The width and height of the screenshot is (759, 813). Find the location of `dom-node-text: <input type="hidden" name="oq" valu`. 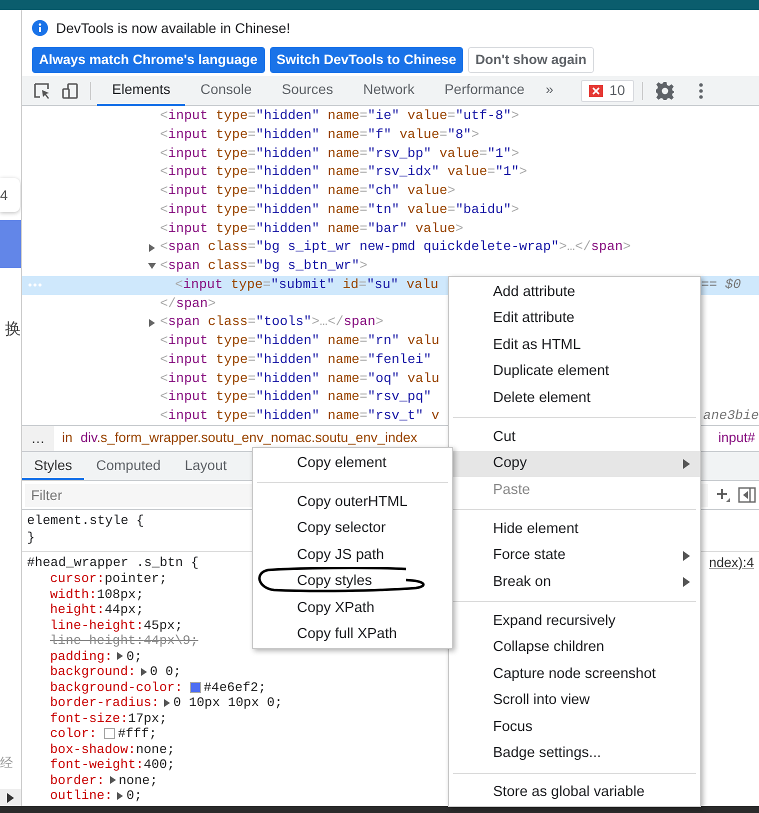

dom-node-text: <input type="hidden" name="oq" valu is located at coordinates (300, 379).